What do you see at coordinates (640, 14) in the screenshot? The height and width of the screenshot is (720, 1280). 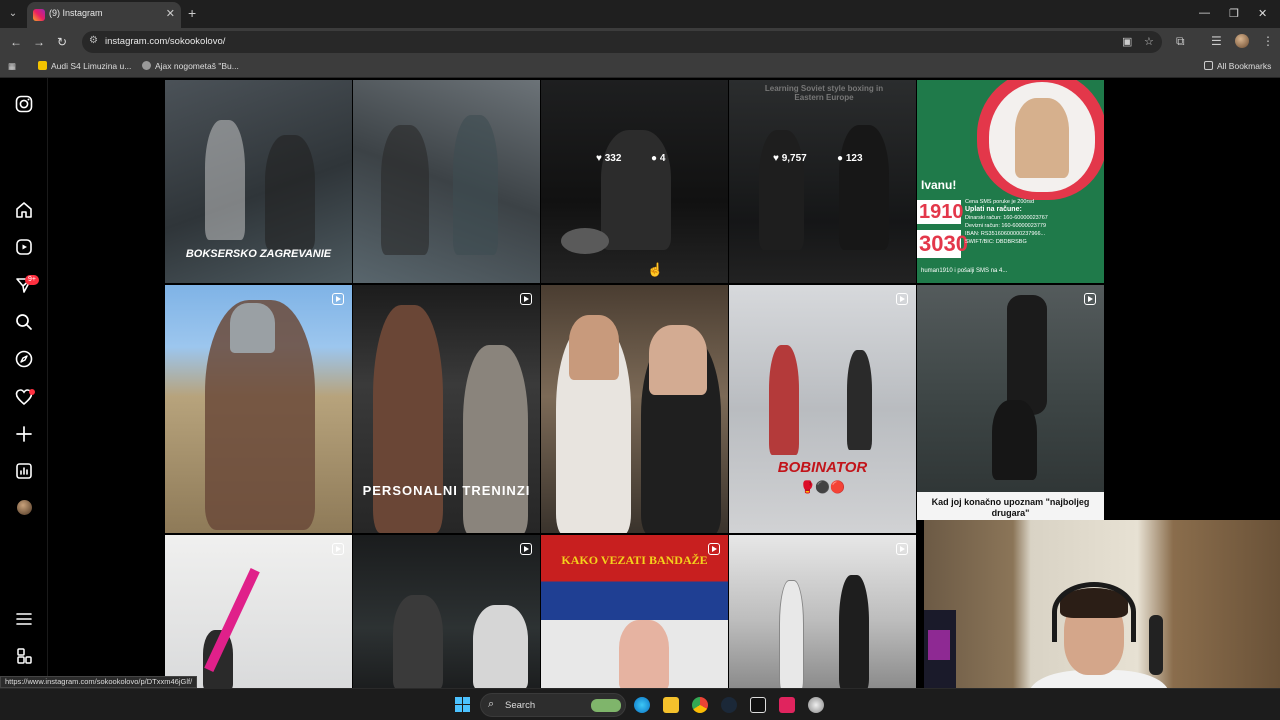 I see `browser-tab-strip: ⌄ (9) Instagram ✕ + — ❐ ✕` at bounding box center [640, 14].